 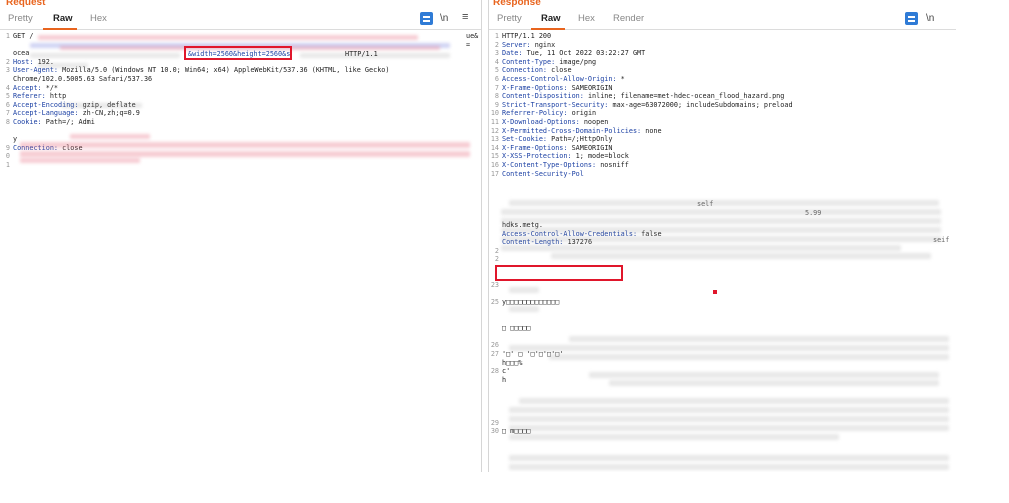 I want to click on header-value: 1; mode=block, so click(x=602, y=156).